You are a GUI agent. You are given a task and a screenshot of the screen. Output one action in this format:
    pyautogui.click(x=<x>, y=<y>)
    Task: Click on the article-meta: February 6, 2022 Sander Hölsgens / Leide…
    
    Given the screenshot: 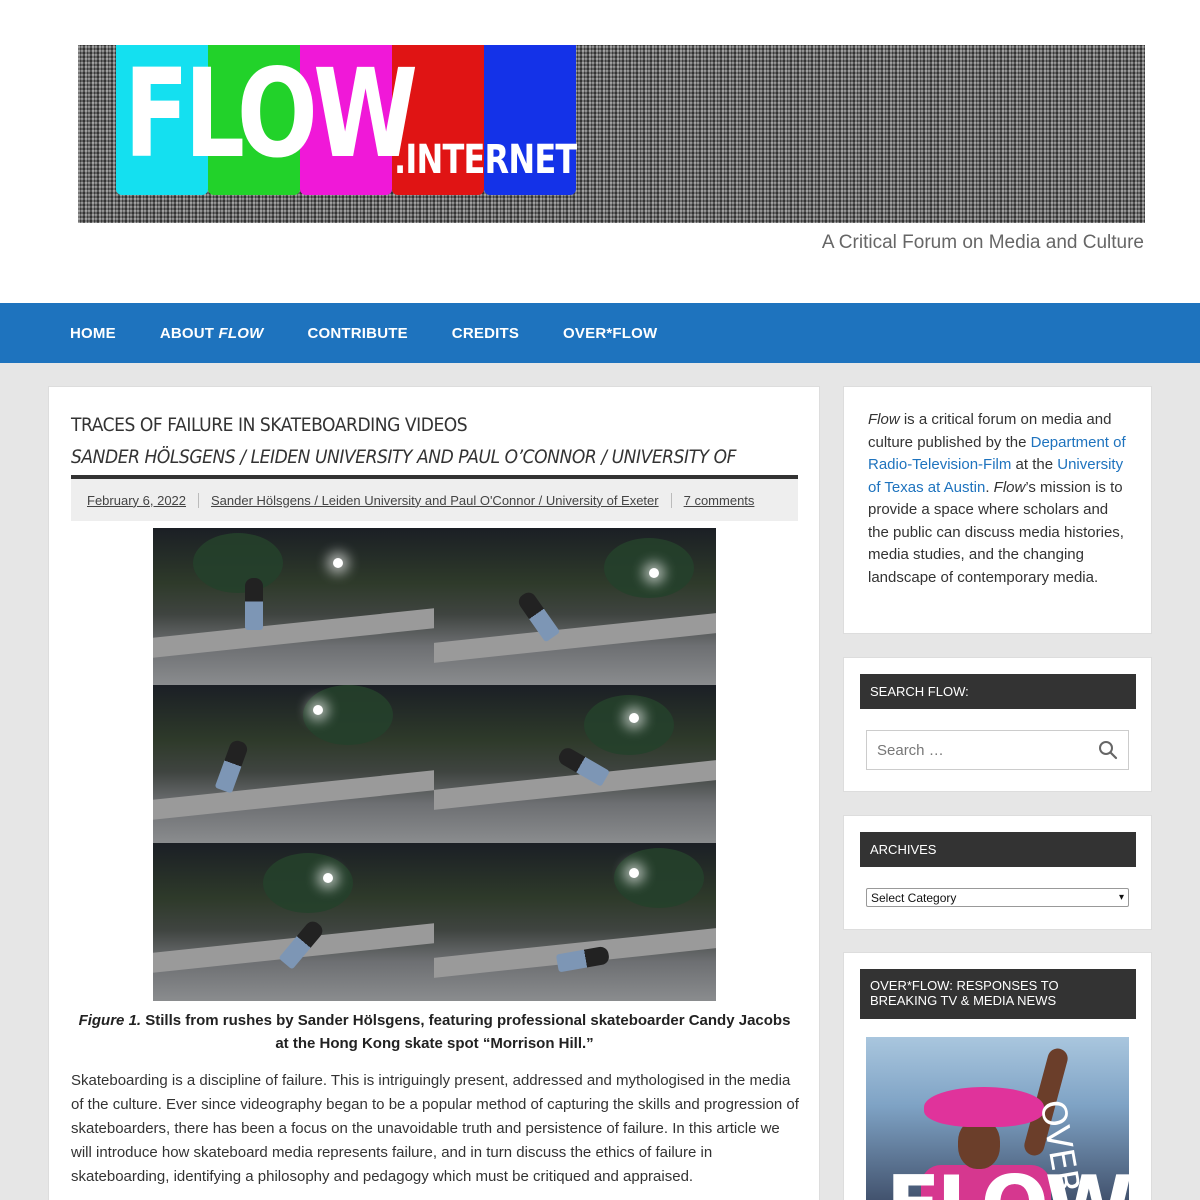 What is the action you would take?
    pyautogui.click(x=434, y=500)
    